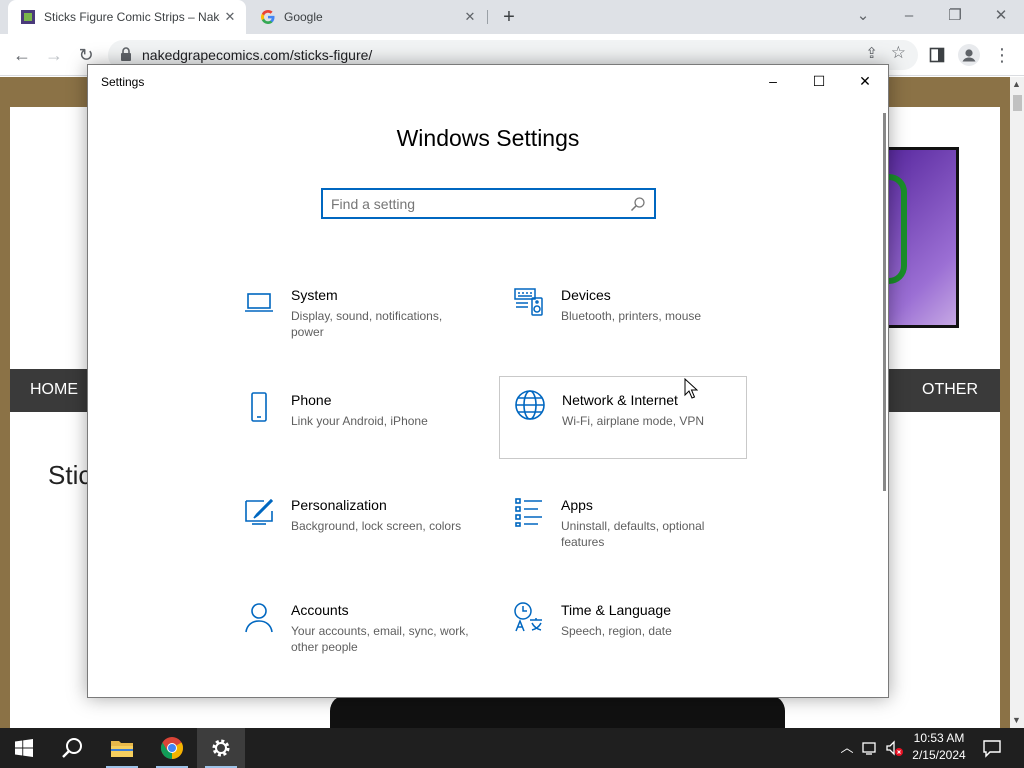 Image resolution: width=1024 pixels, height=768 pixels. What do you see at coordinates (1017, 402) in the screenshot?
I see `page-scrollbar: ▲ ▼` at bounding box center [1017, 402].